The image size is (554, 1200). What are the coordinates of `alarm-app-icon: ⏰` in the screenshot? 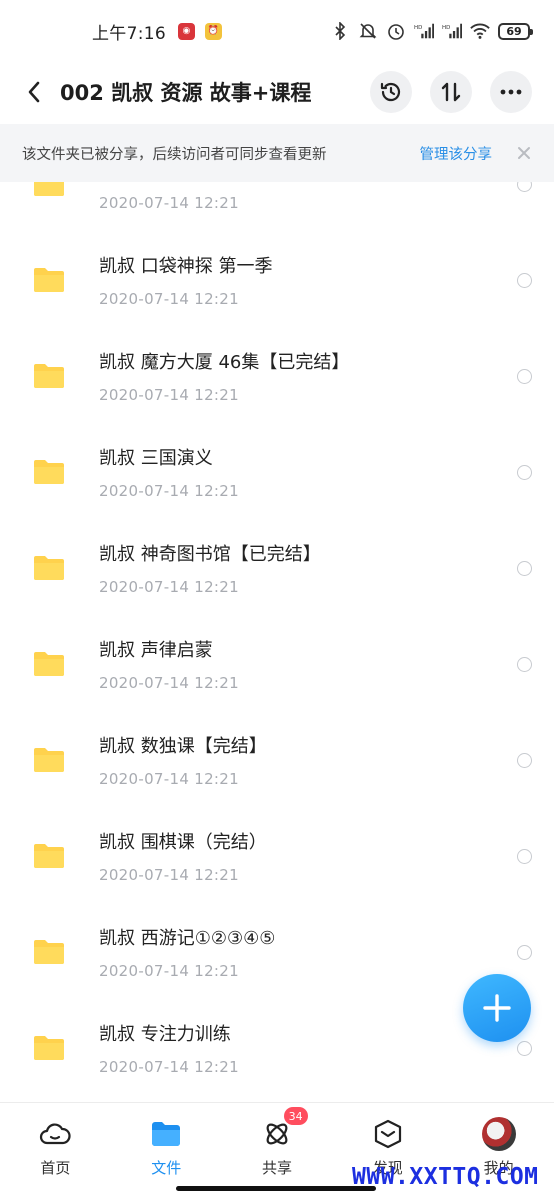 It's located at (213, 31).